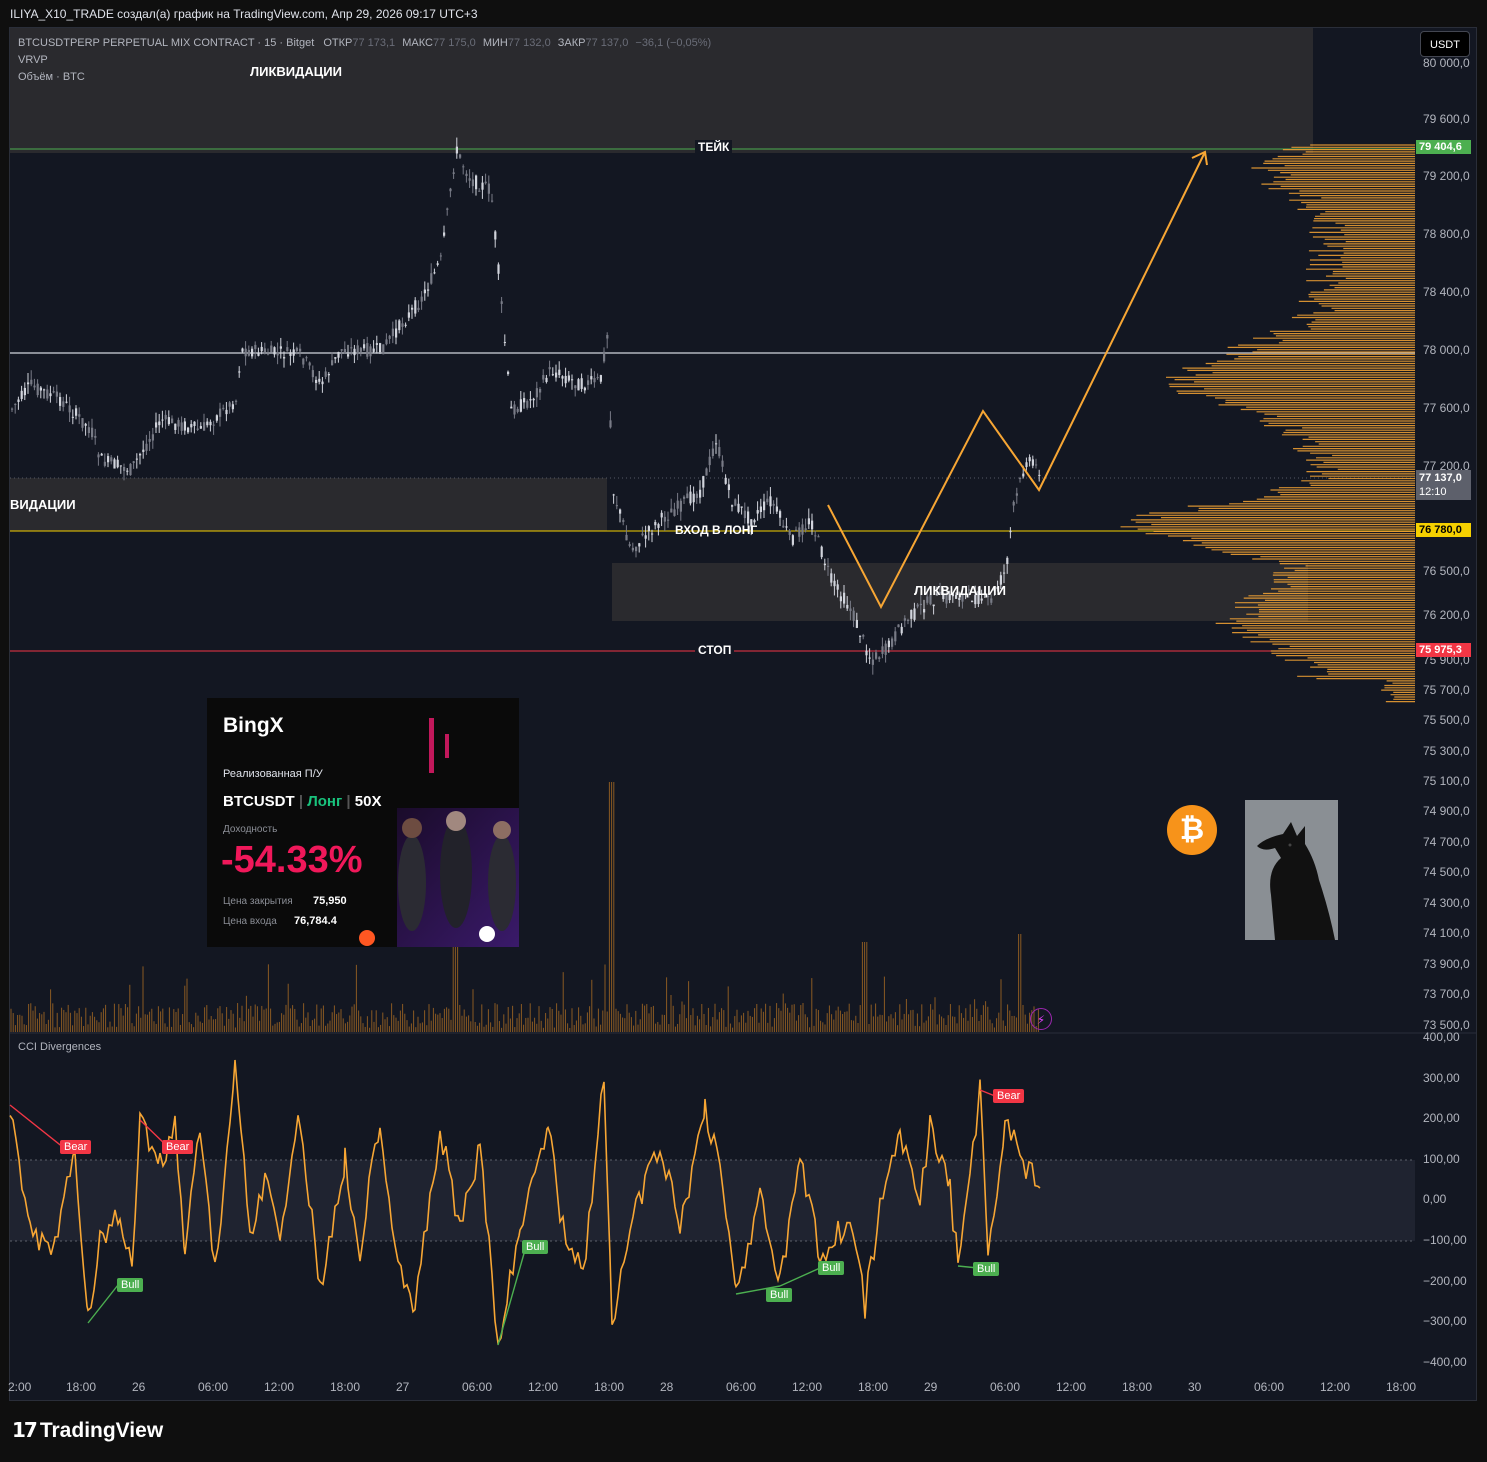 Image resolution: width=1487 pixels, height=1462 pixels. Describe the element at coordinates (1016, 380) in the screenshot. I see `projection-path` at that location.